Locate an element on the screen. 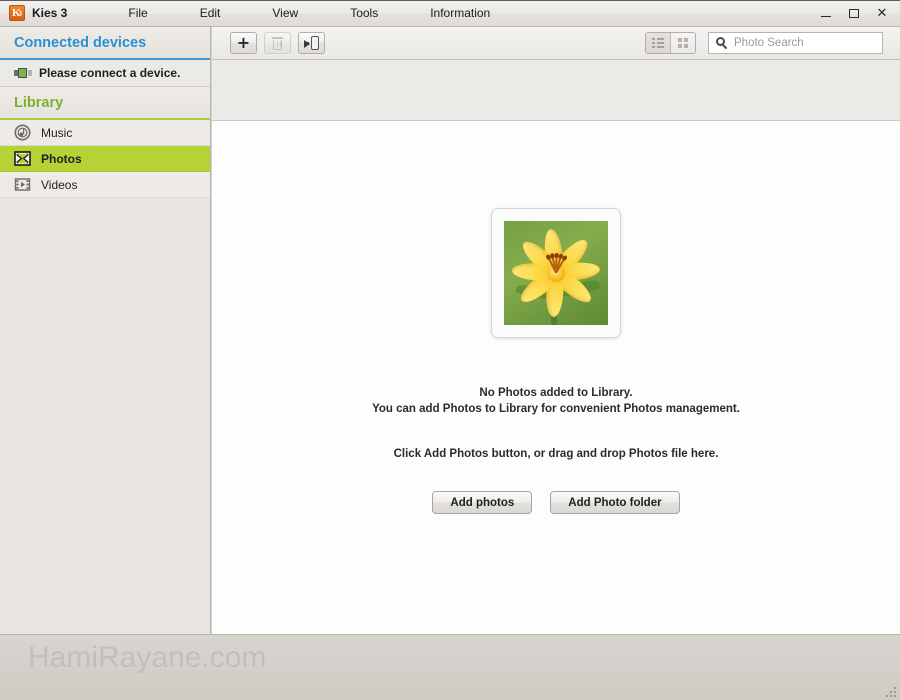  send-to-device-button is located at coordinates (311, 43).